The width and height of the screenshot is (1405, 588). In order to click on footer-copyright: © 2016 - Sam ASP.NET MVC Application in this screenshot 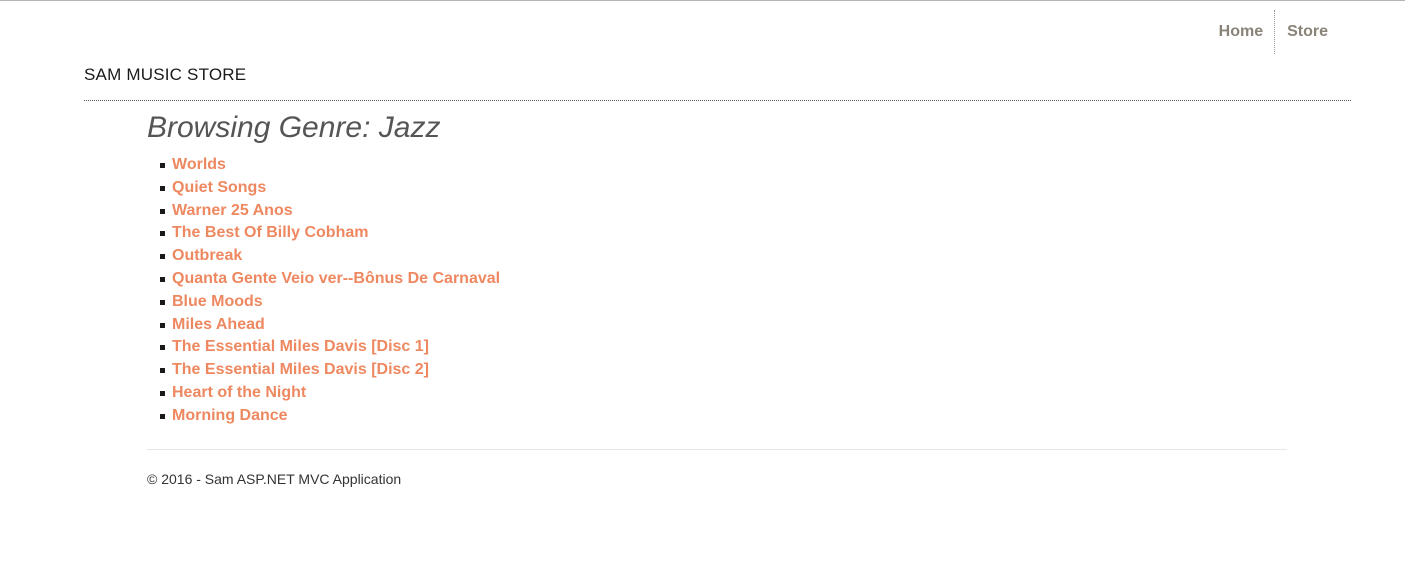, I will do `click(274, 479)`.